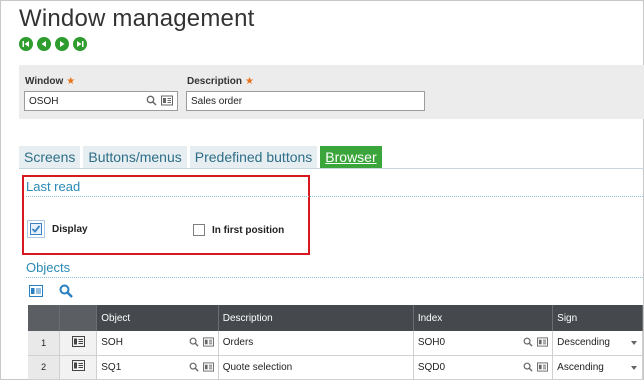 Image resolution: width=644 pixels, height=380 pixels. I want to click on table-row: 2 SQ1 Quote selection SQD0 Ascending, so click(335, 367).